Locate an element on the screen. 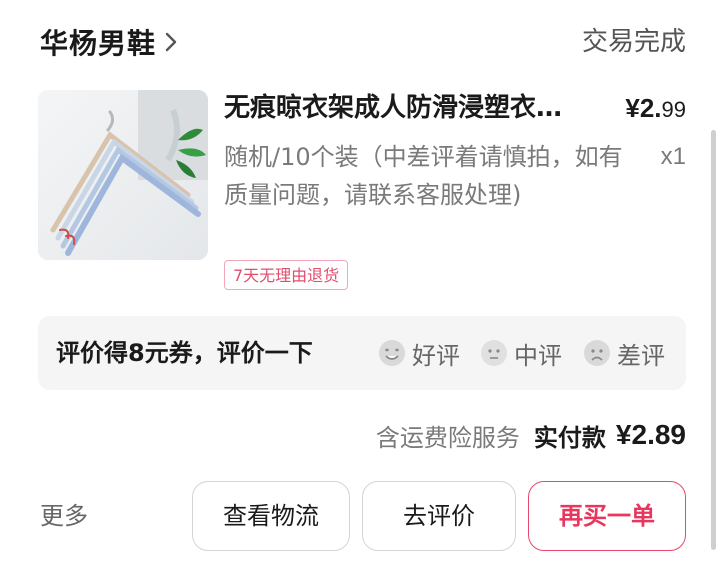  rating-mid-button: 中评 is located at coordinates (521, 353).